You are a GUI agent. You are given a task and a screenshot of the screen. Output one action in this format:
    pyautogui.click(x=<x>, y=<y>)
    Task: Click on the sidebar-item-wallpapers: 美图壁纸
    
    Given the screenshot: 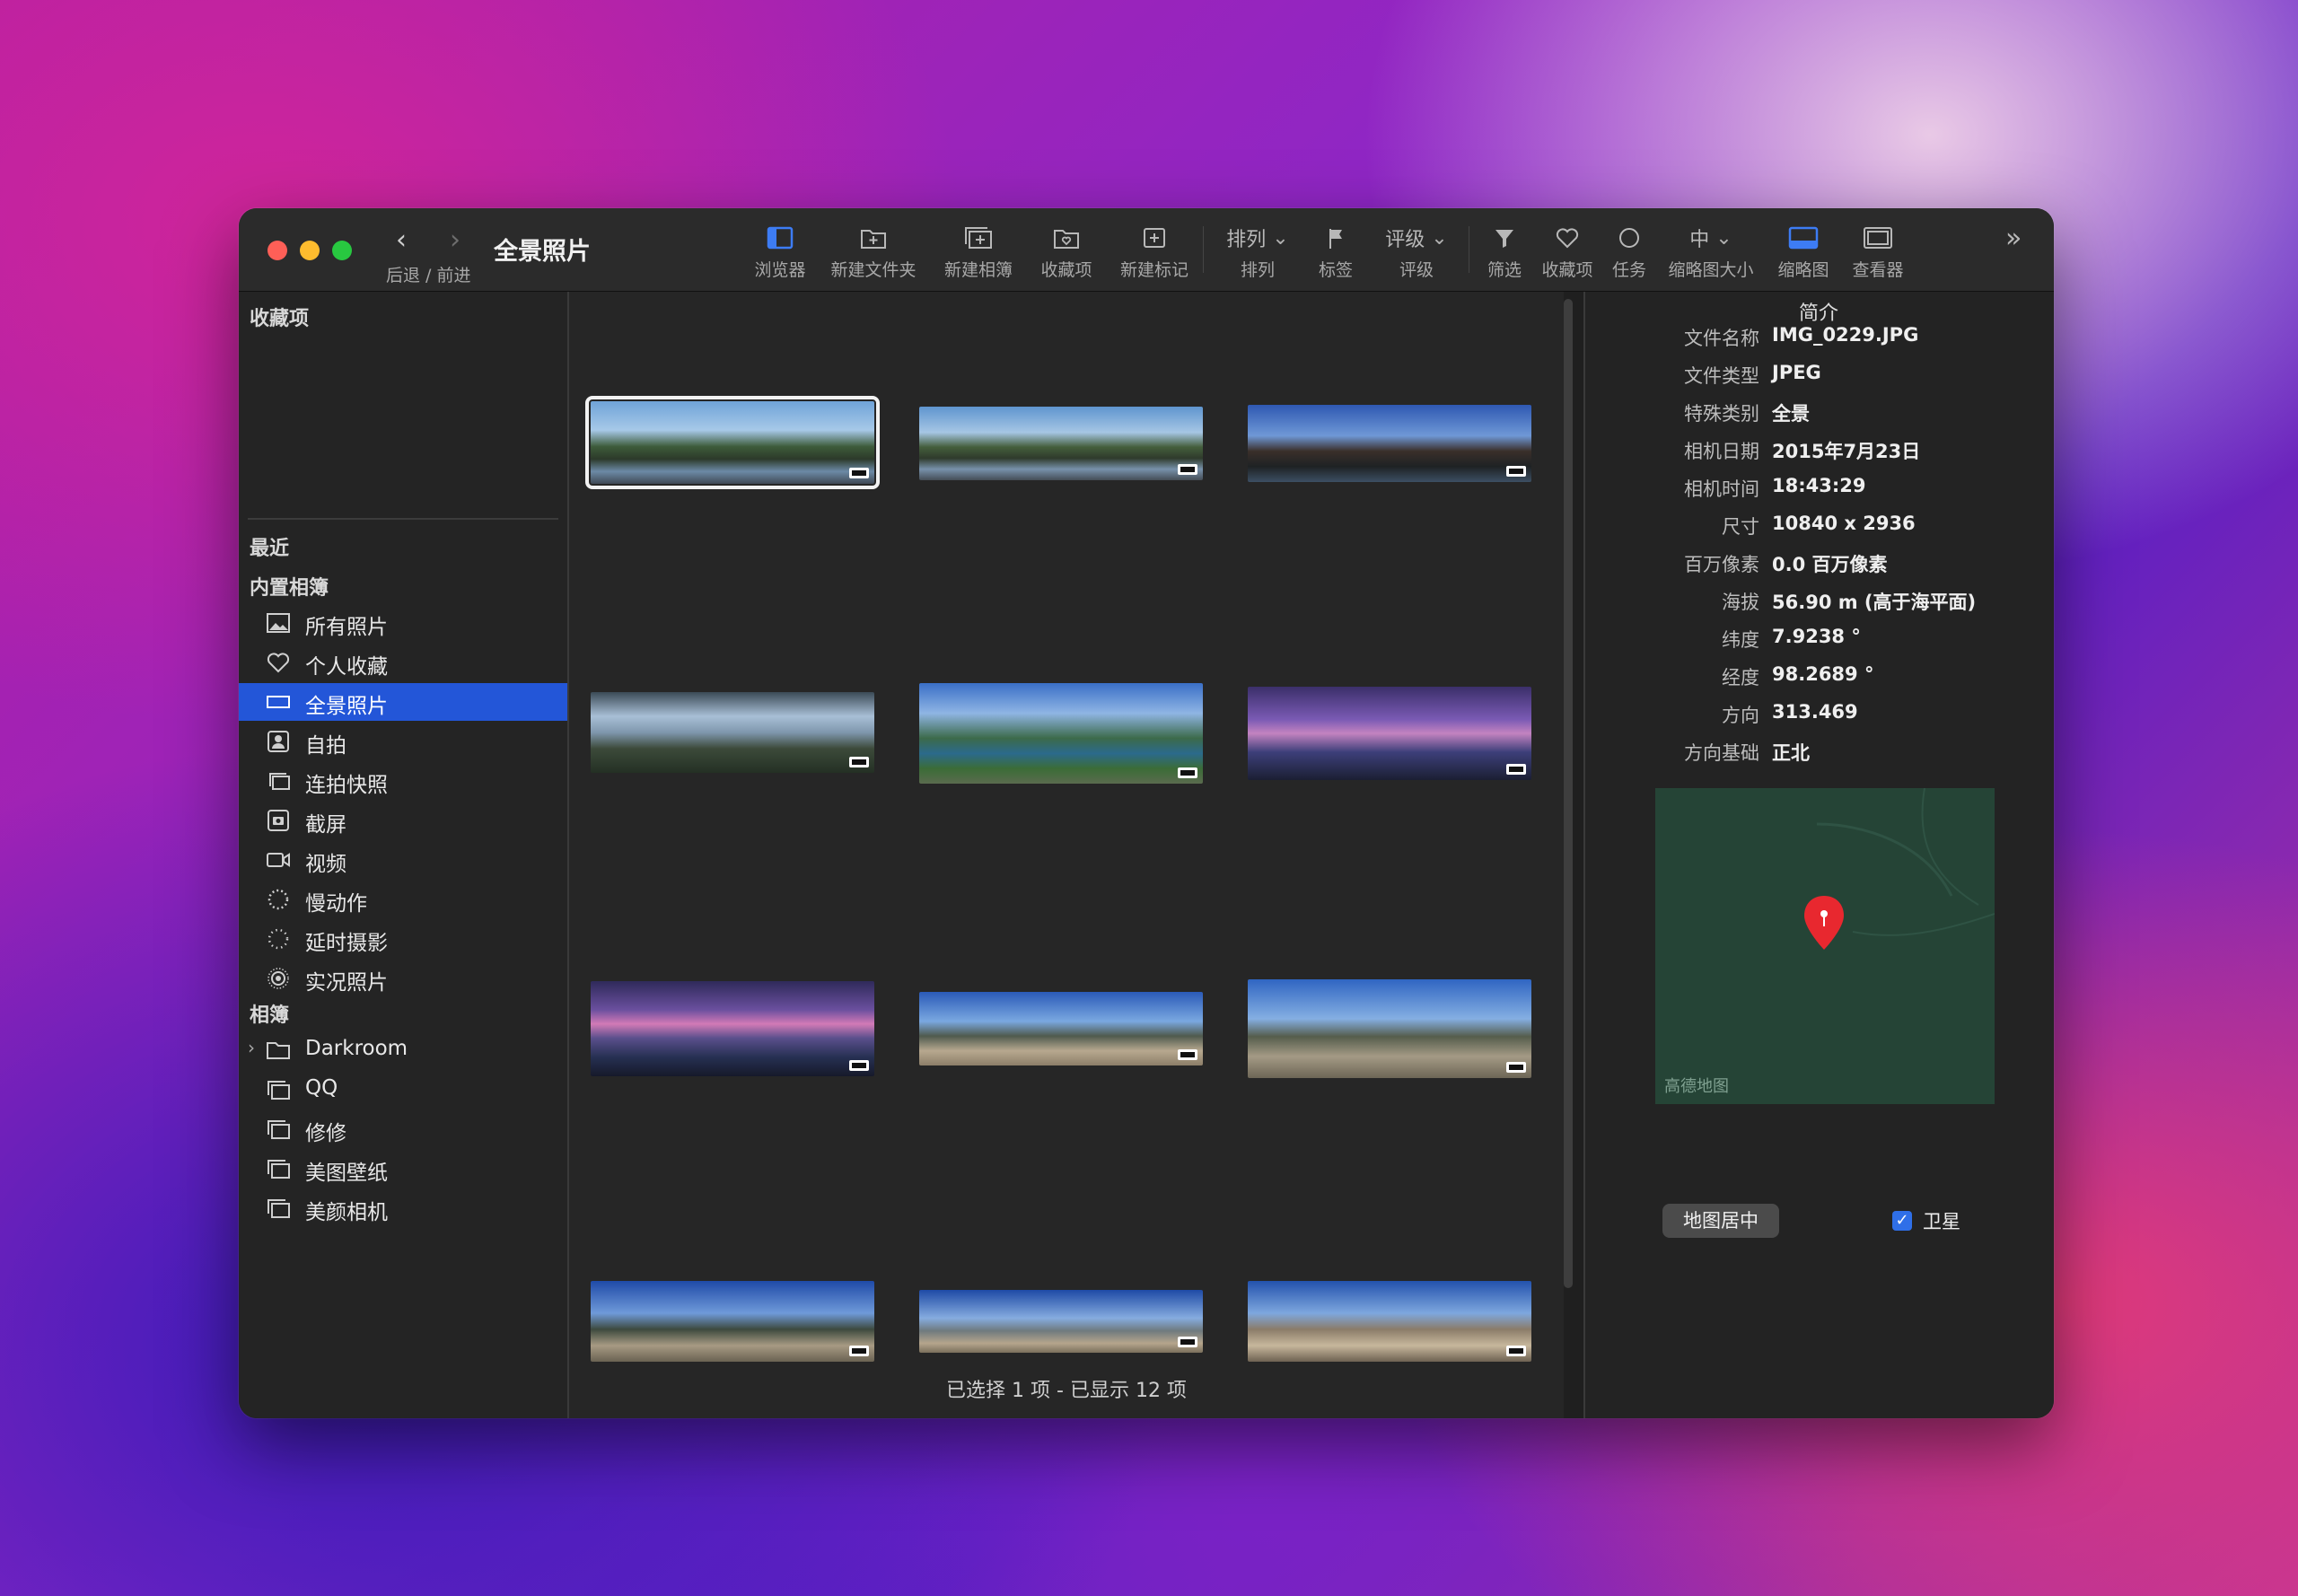 What is the action you would take?
    pyautogui.click(x=403, y=1169)
    